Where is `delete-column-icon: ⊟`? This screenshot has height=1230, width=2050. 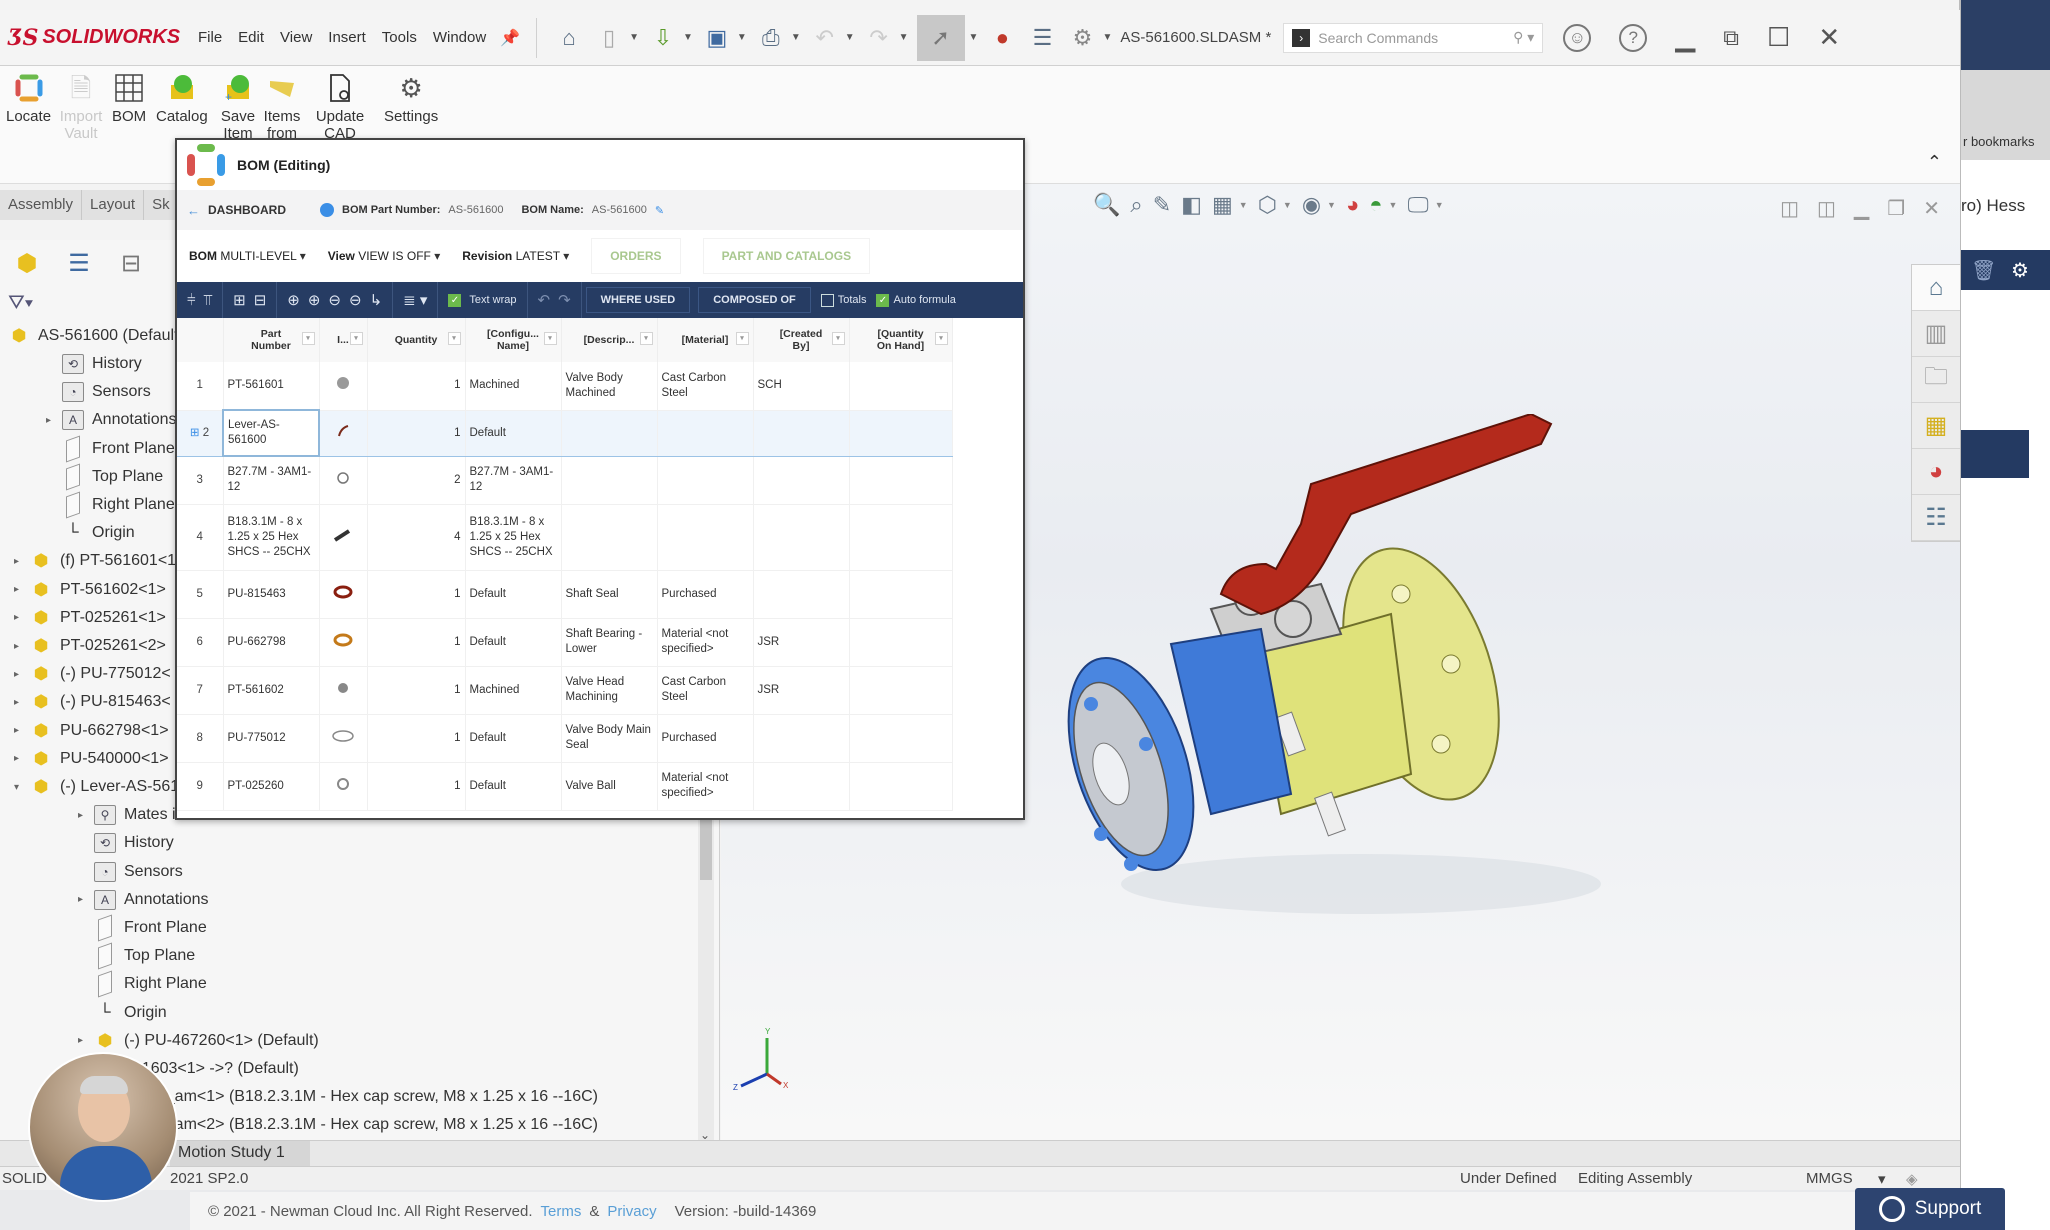 delete-column-icon: ⊟ is located at coordinates (260, 300).